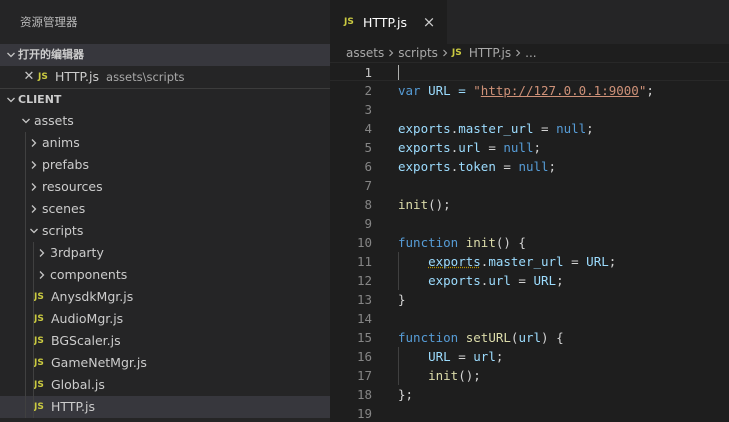  I want to click on line-number: 7, so click(368, 185).